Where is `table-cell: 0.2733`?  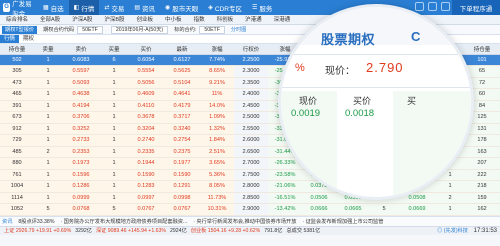
table-cell: 0.2733 is located at coordinates (81, 140).